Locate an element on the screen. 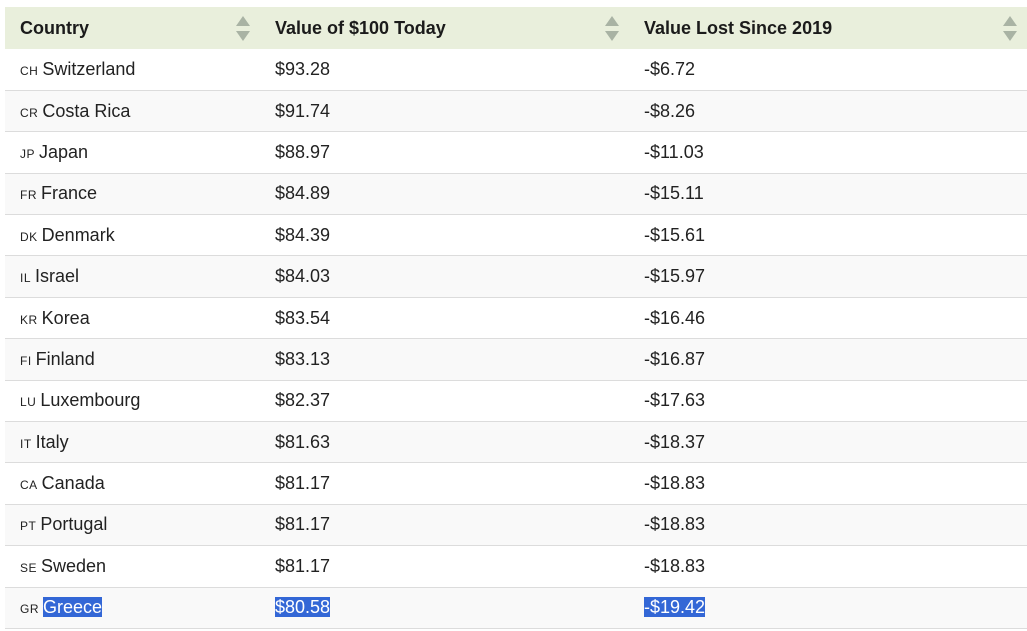 Image resolution: width=1027 pixels, height=631 pixels. table-row: KR Korea $83.54 -$16.46 is located at coordinates (516, 318).